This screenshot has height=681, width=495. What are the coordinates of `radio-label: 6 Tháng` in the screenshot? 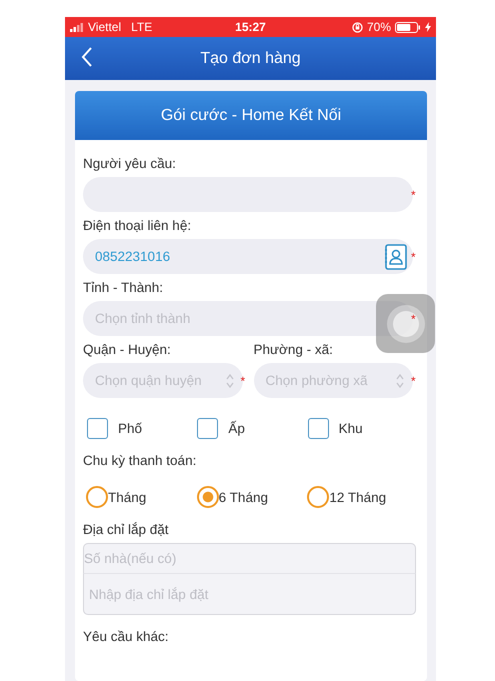 It's located at (243, 497).